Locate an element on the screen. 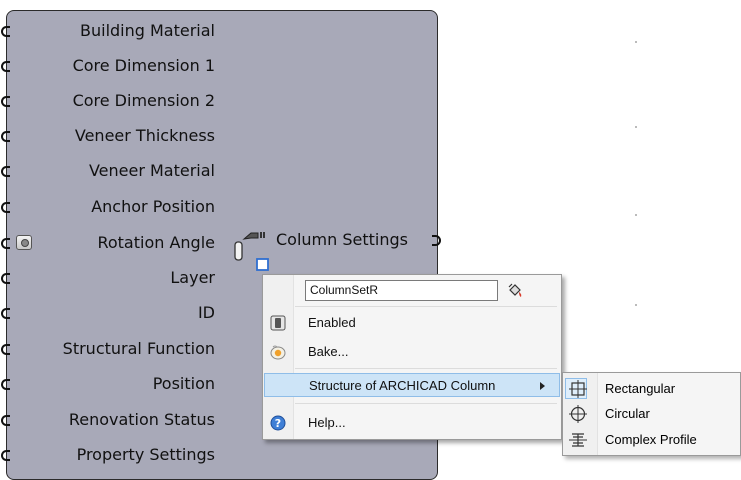  input-param-property-settings: Property Settings is located at coordinates (146, 455).